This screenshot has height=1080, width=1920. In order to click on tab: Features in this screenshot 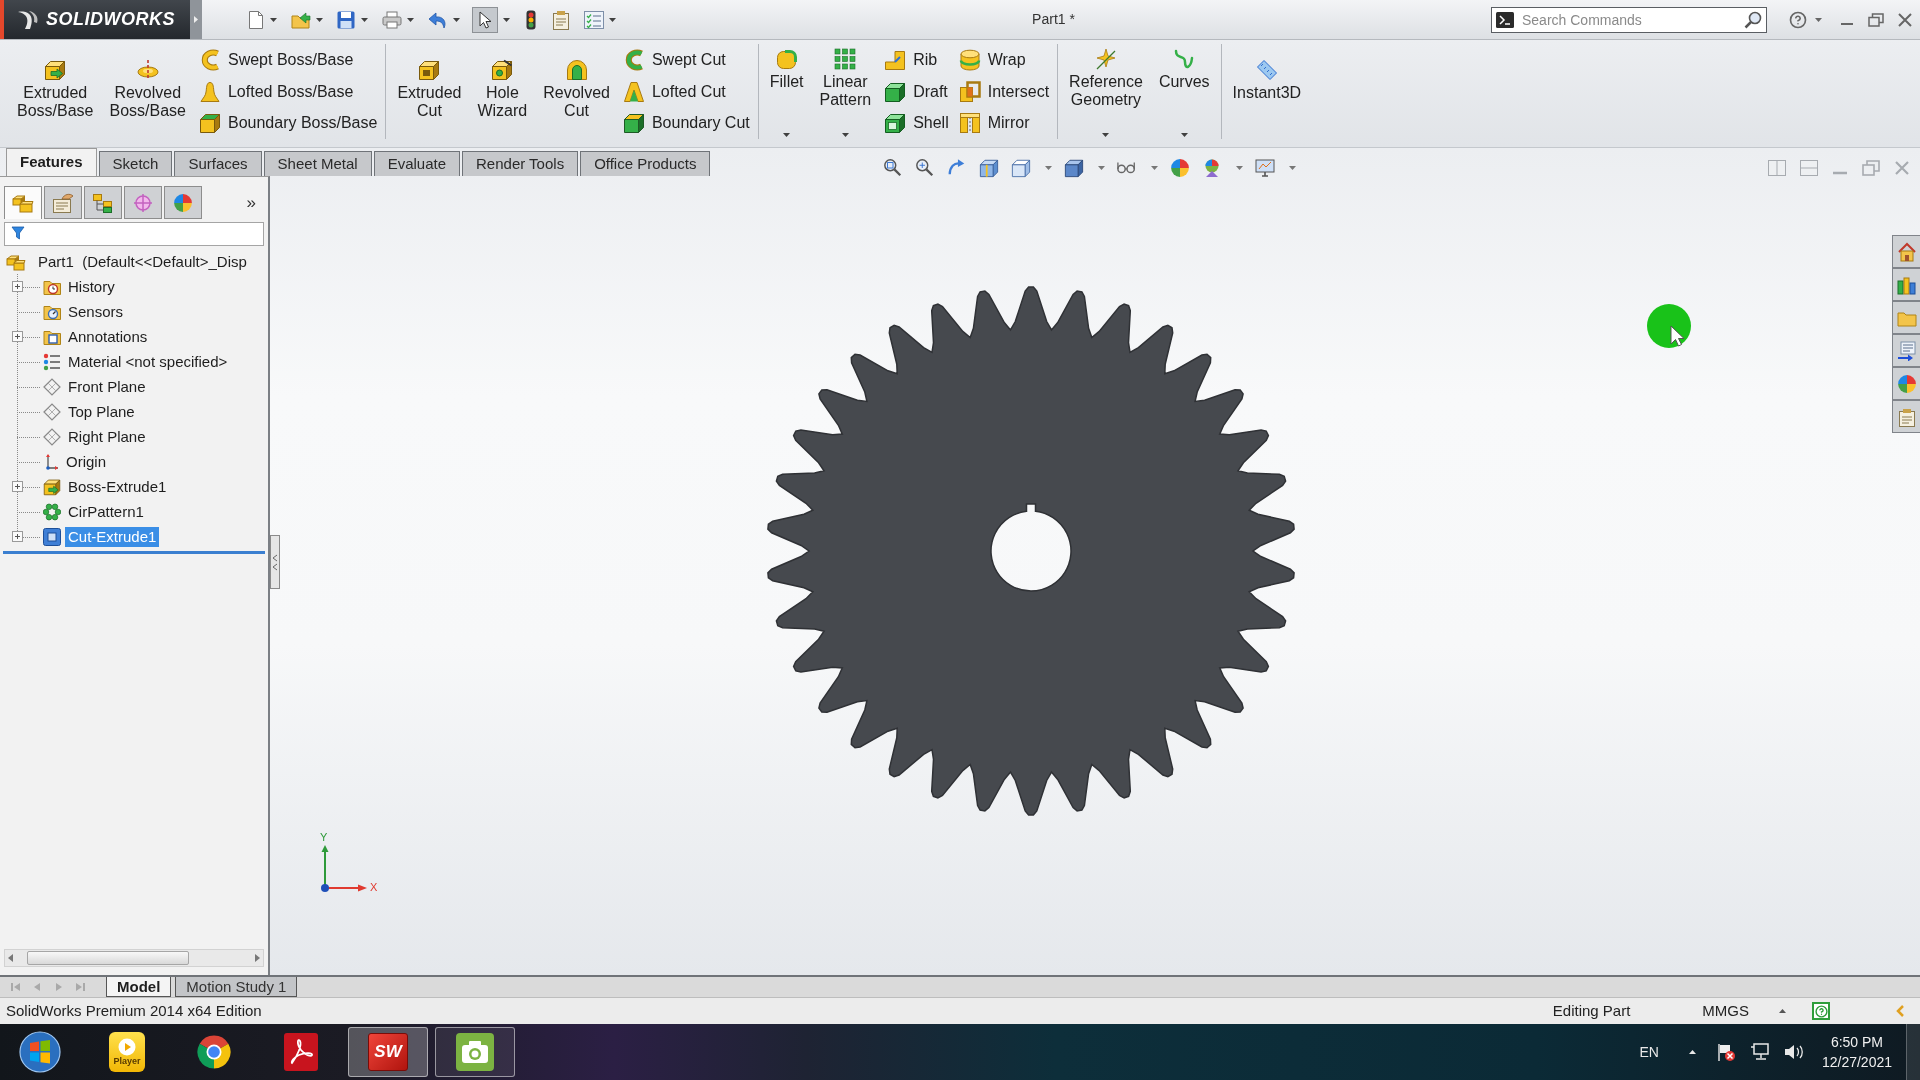, I will do `click(51, 162)`.